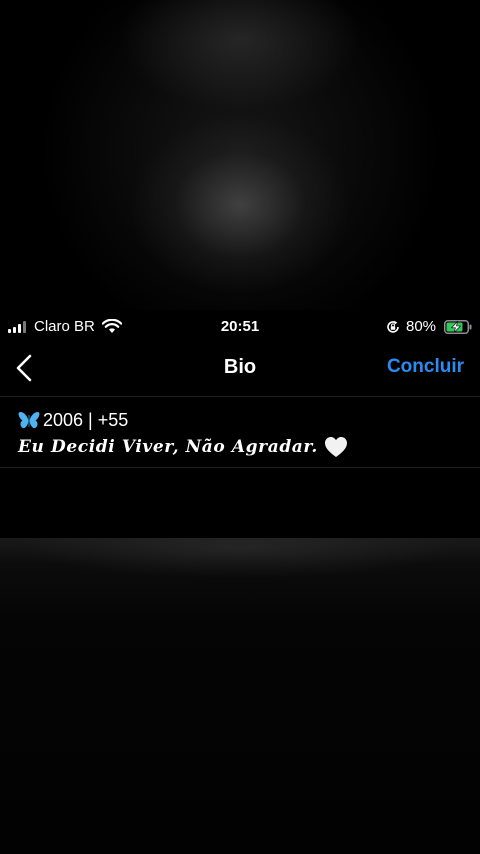 The image size is (480, 854). What do you see at coordinates (168, 447) in the screenshot?
I see `bio-line-2-text: Eu Decidi Viver, Não Agradar.` at bounding box center [168, 447].